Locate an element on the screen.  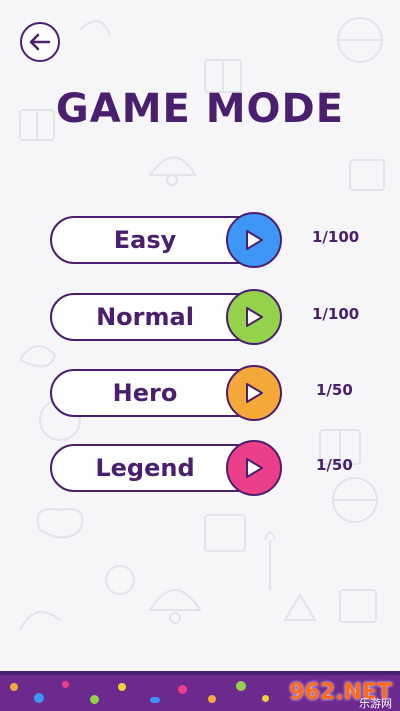
play-button-normal is located at coordinates (254, 317).